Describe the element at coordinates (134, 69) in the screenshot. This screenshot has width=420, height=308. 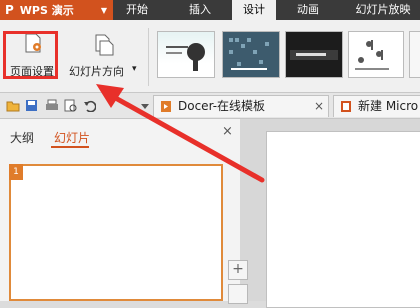
I see `orientation-caret-icon: ▾` at that location.